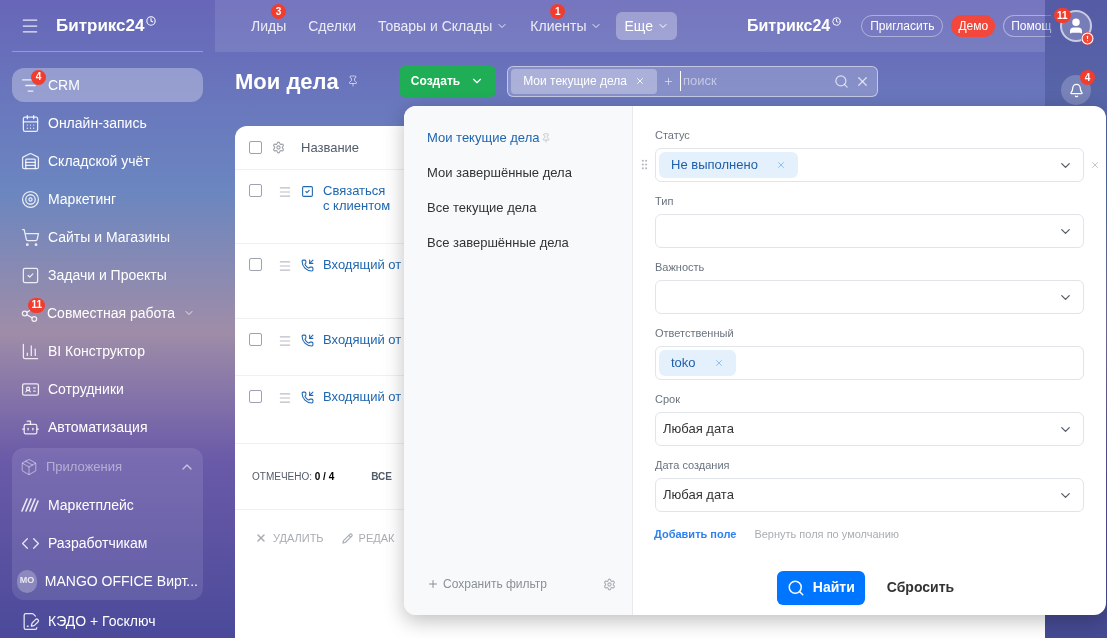  What do you see at coordinates (98, 543) in the screenshot?
I see `sidebar-label: Разработчикам` at bounding box center [98, 543].